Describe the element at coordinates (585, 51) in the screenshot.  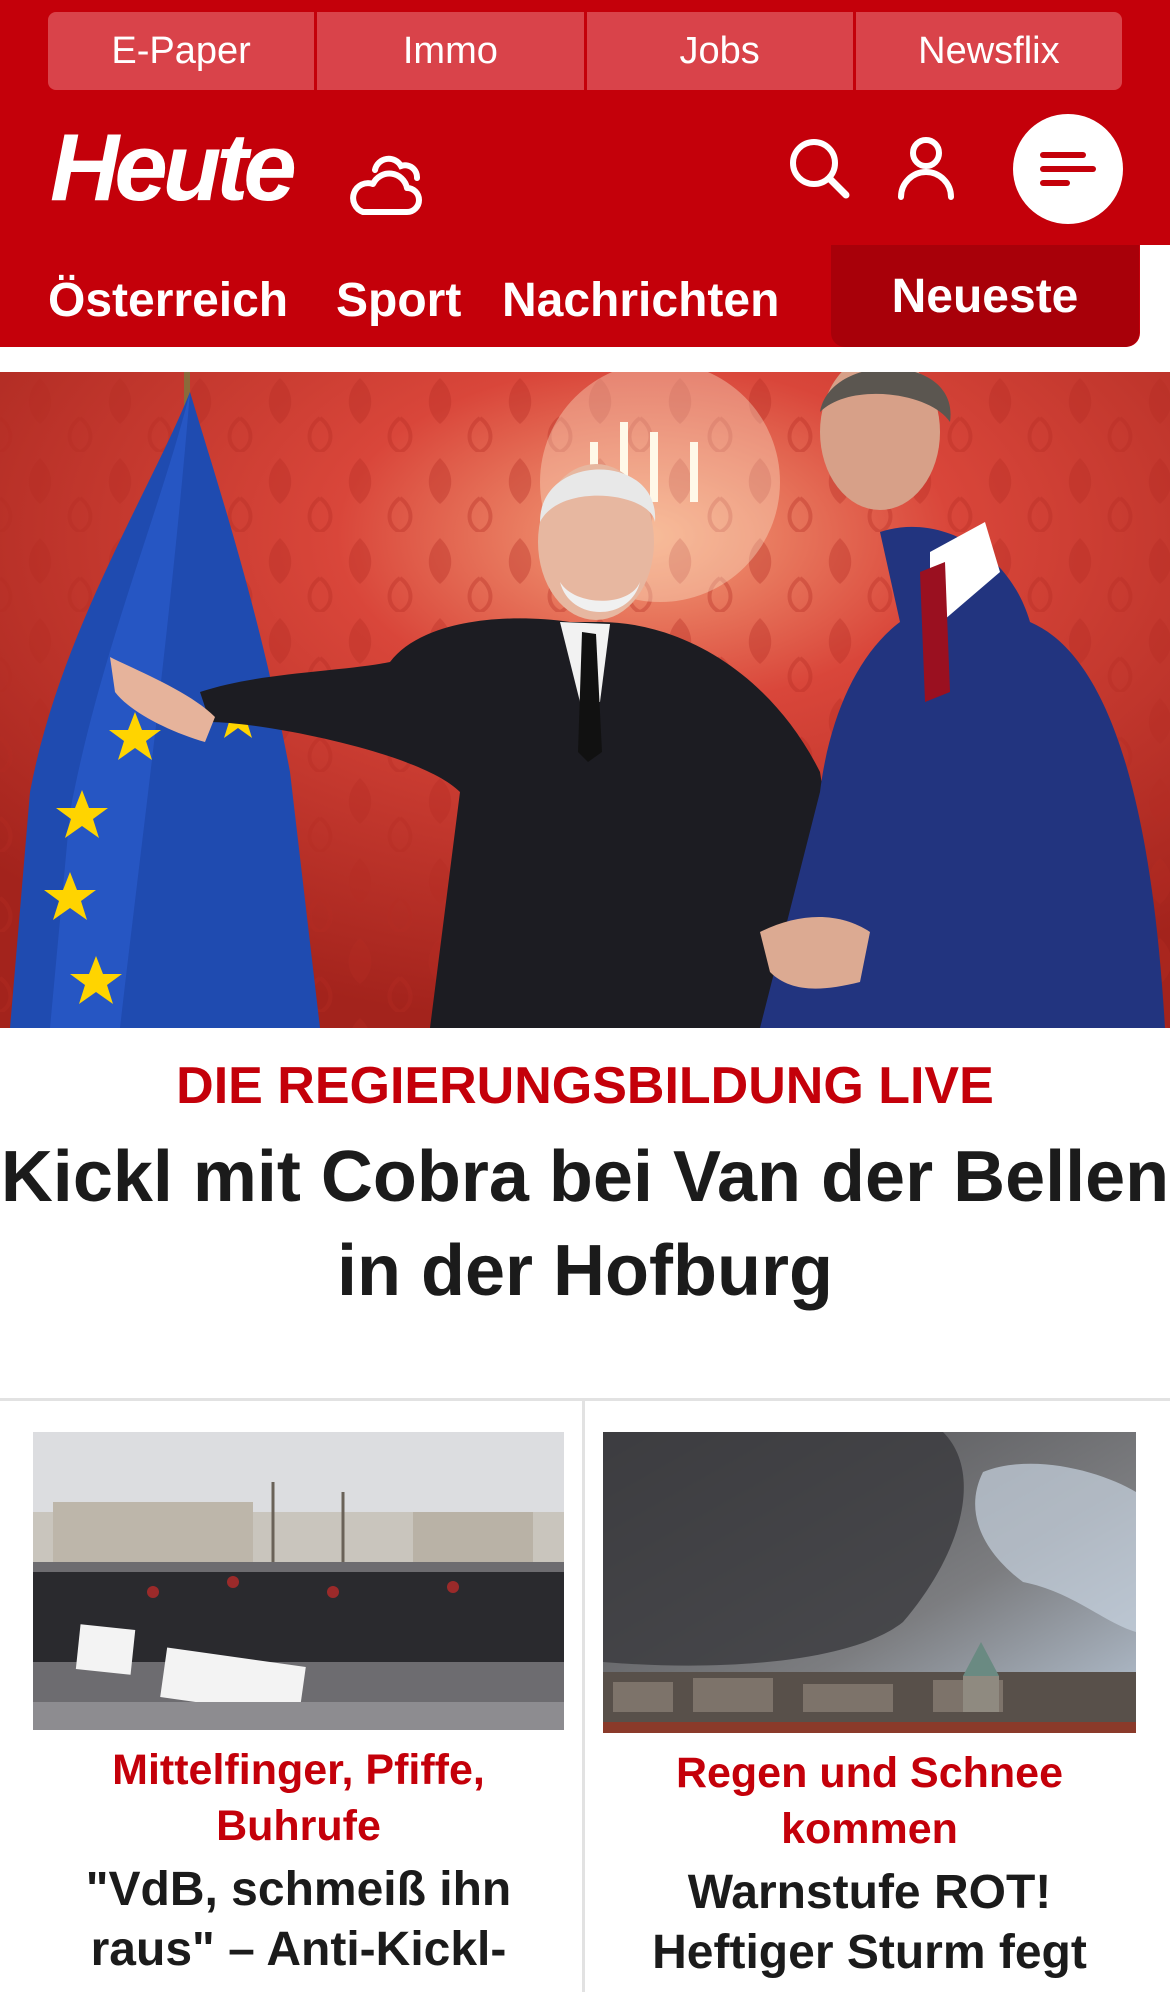
I see `service-links-bar: E-Paper Immo Jobs Newsflix` at that location.